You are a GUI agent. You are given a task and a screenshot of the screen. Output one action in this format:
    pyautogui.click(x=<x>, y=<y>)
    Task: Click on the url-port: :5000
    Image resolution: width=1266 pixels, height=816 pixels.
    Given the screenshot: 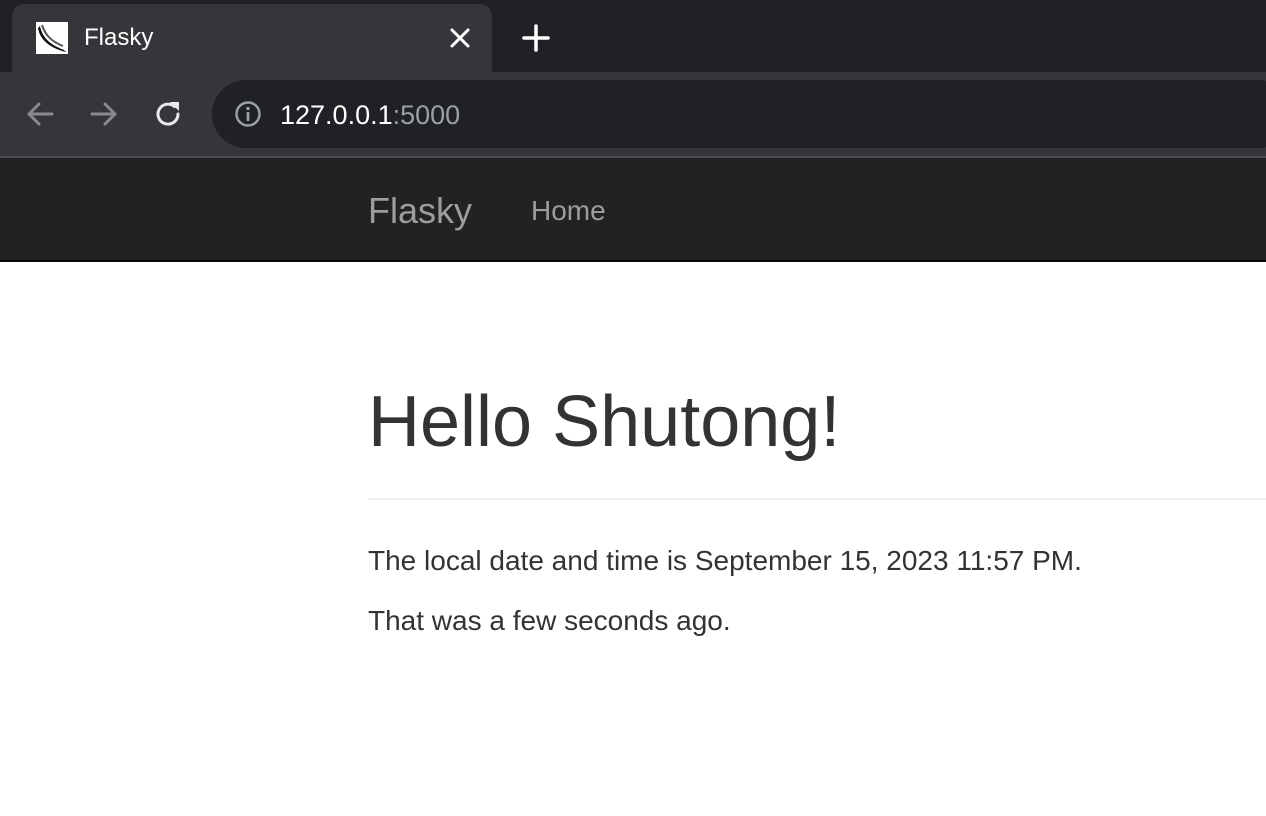 What is the action you would take?
    pyautogui.click(x=426, y=115)
    